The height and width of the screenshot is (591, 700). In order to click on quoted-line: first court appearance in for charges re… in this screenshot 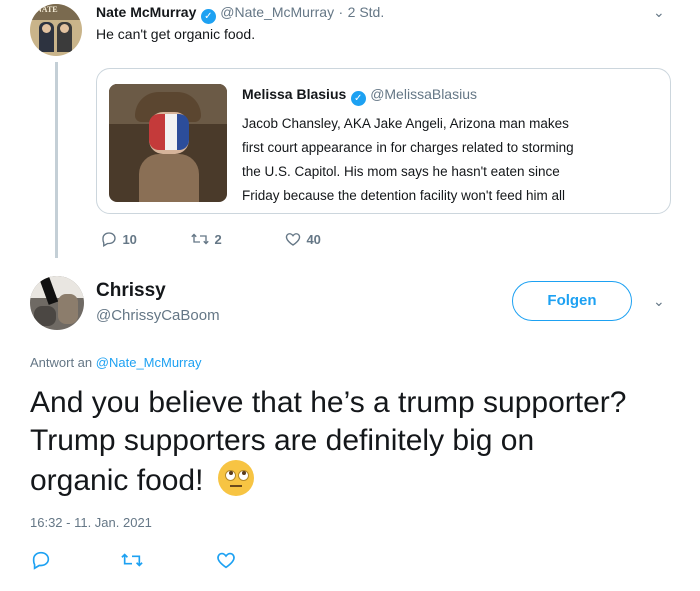, I will do `click(408, 147)`.